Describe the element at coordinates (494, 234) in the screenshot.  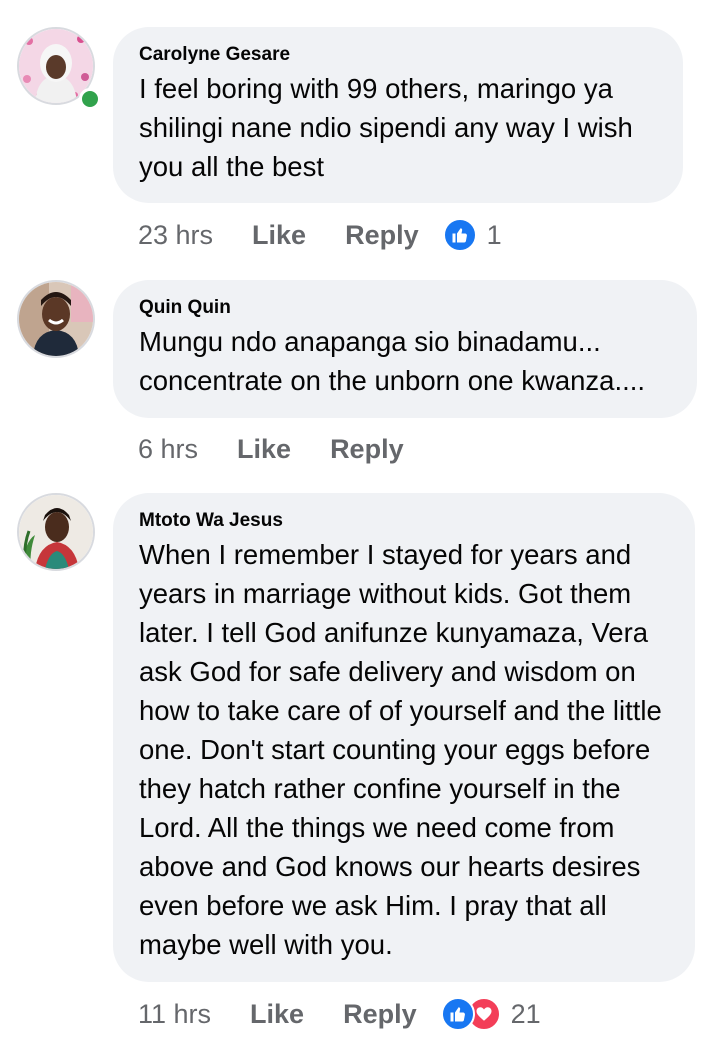
I see `reaction-count: 1` at that location.